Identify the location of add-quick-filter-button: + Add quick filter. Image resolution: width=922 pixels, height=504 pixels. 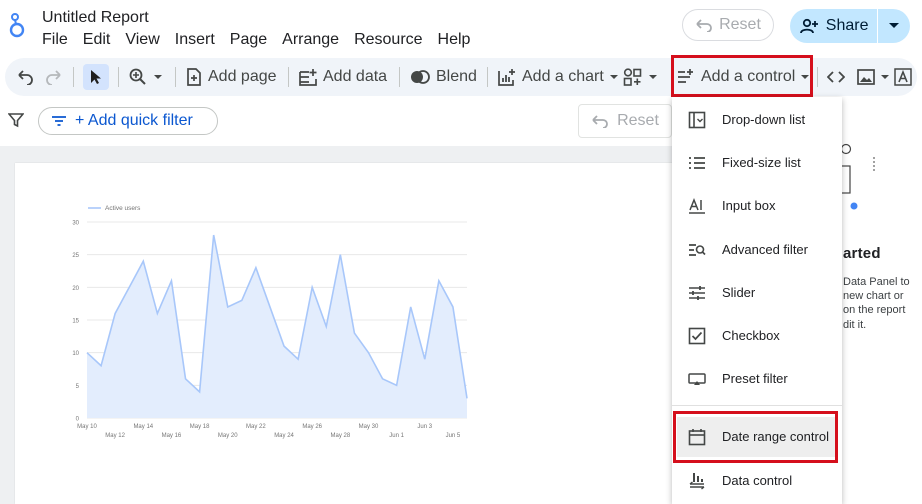
(128, 121).